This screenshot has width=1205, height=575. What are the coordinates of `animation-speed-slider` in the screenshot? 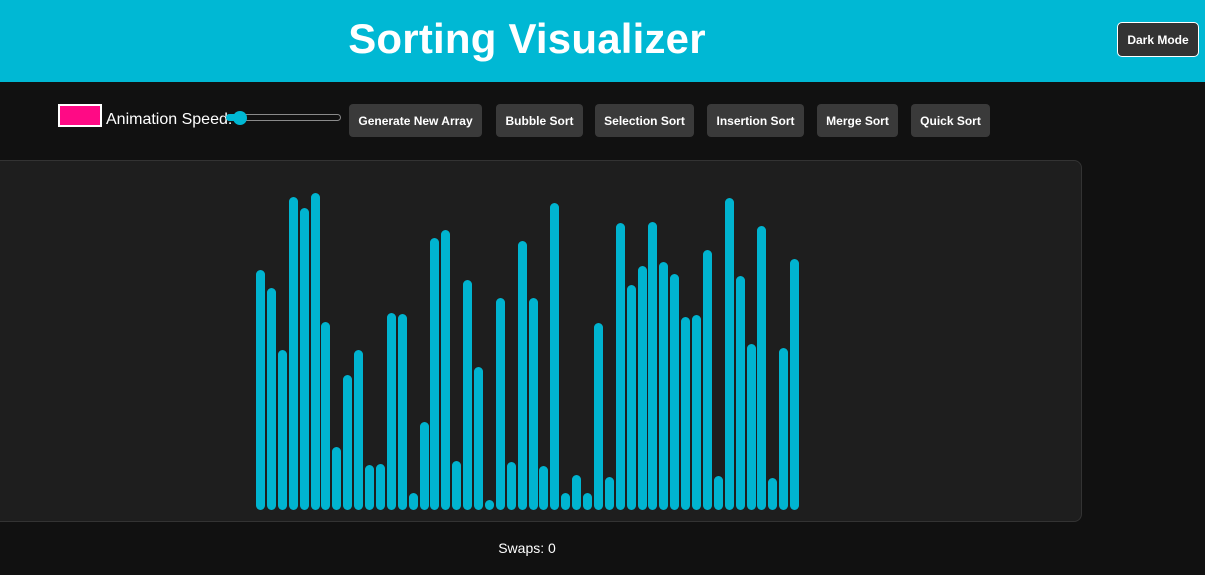 It's located at (283, 118).